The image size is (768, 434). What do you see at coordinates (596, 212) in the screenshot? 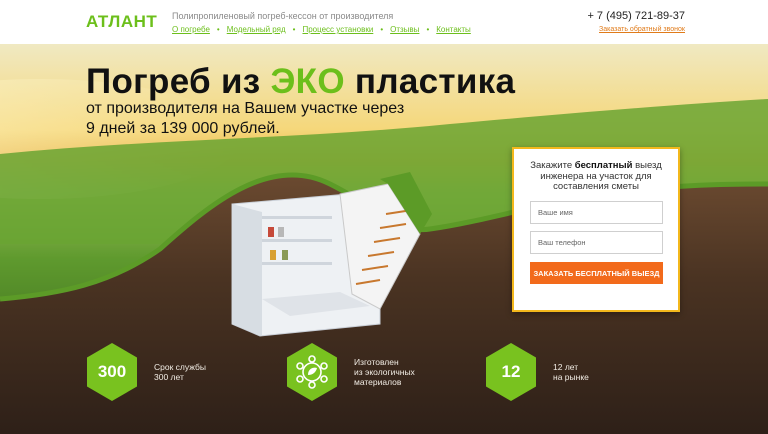
I see `name-input` at bounding box center [596, 212].